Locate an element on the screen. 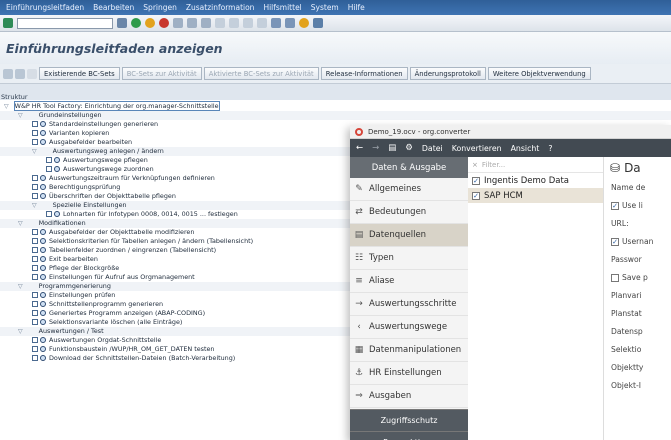 Image resolution: width=671 pixels, height=440 pixels. forward-arrow-icon: → is located at coordinates (375, 148).